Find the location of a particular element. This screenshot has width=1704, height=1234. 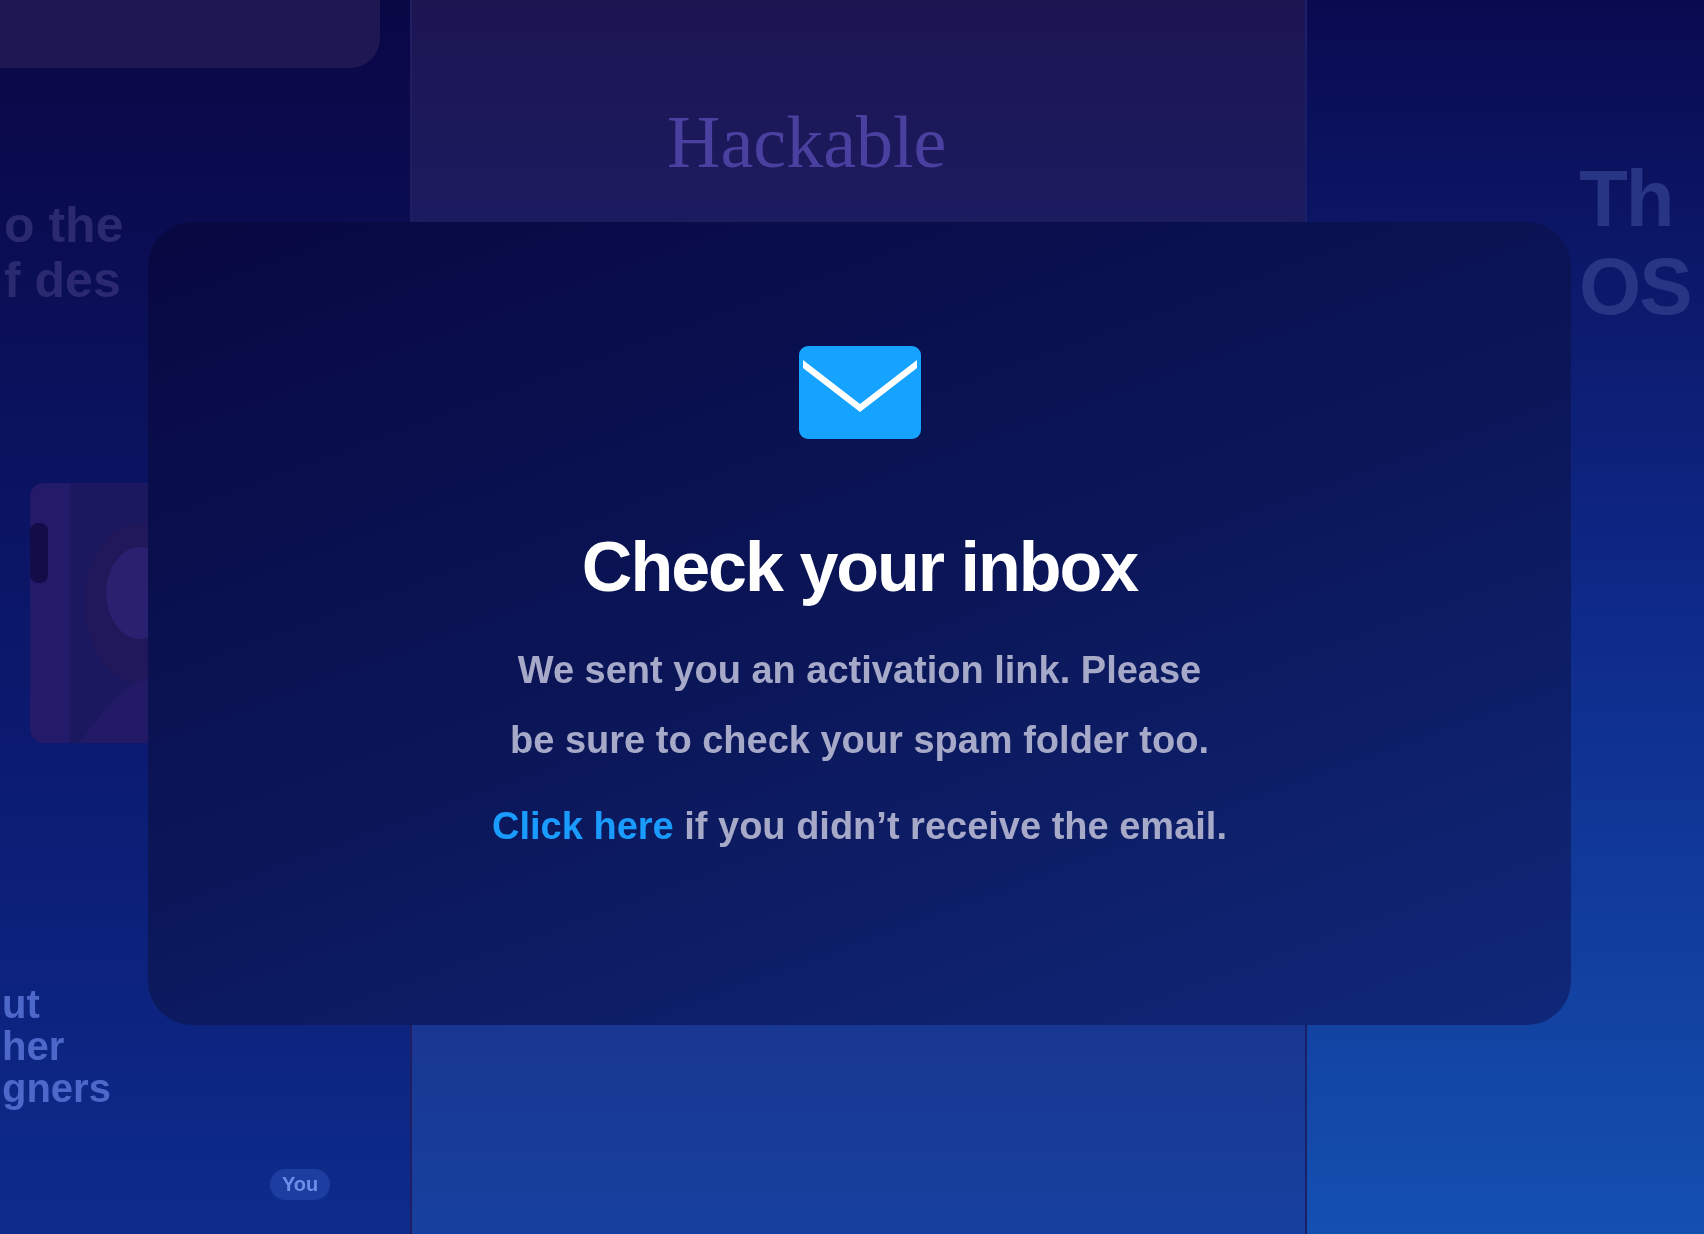

headline: gners is located at coordinates (57, 1088).